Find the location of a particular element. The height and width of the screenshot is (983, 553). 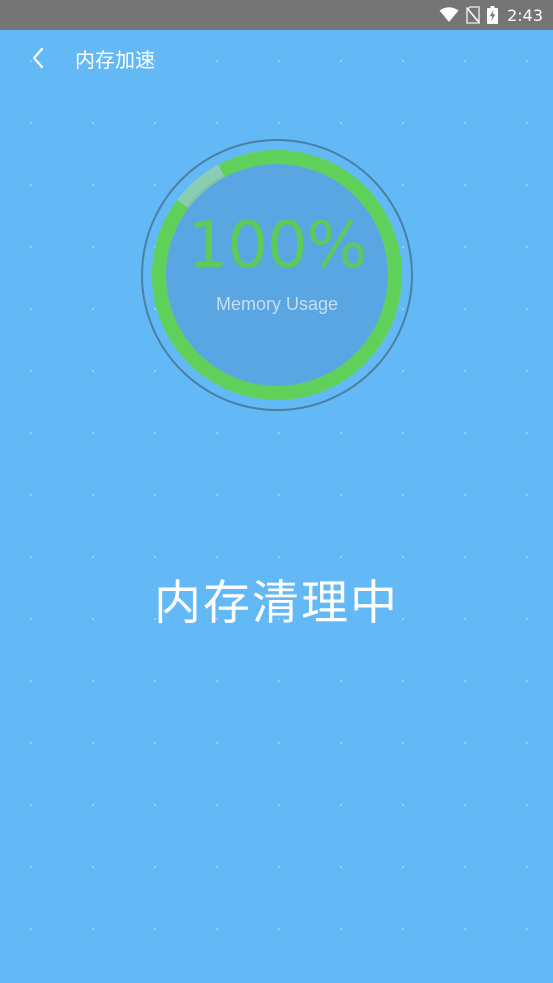

memory-usage-label: Memory Usage is located at coordinates (277, 304).